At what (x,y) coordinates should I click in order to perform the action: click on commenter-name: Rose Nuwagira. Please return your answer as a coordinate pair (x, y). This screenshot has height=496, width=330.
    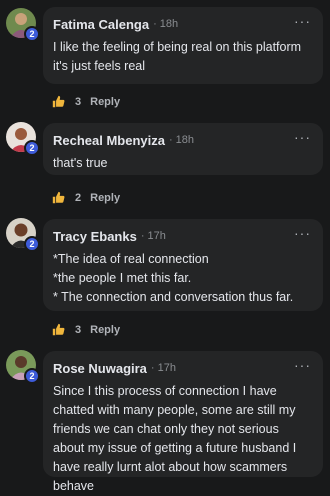
    Looking at the image, I should click on (100, 368).